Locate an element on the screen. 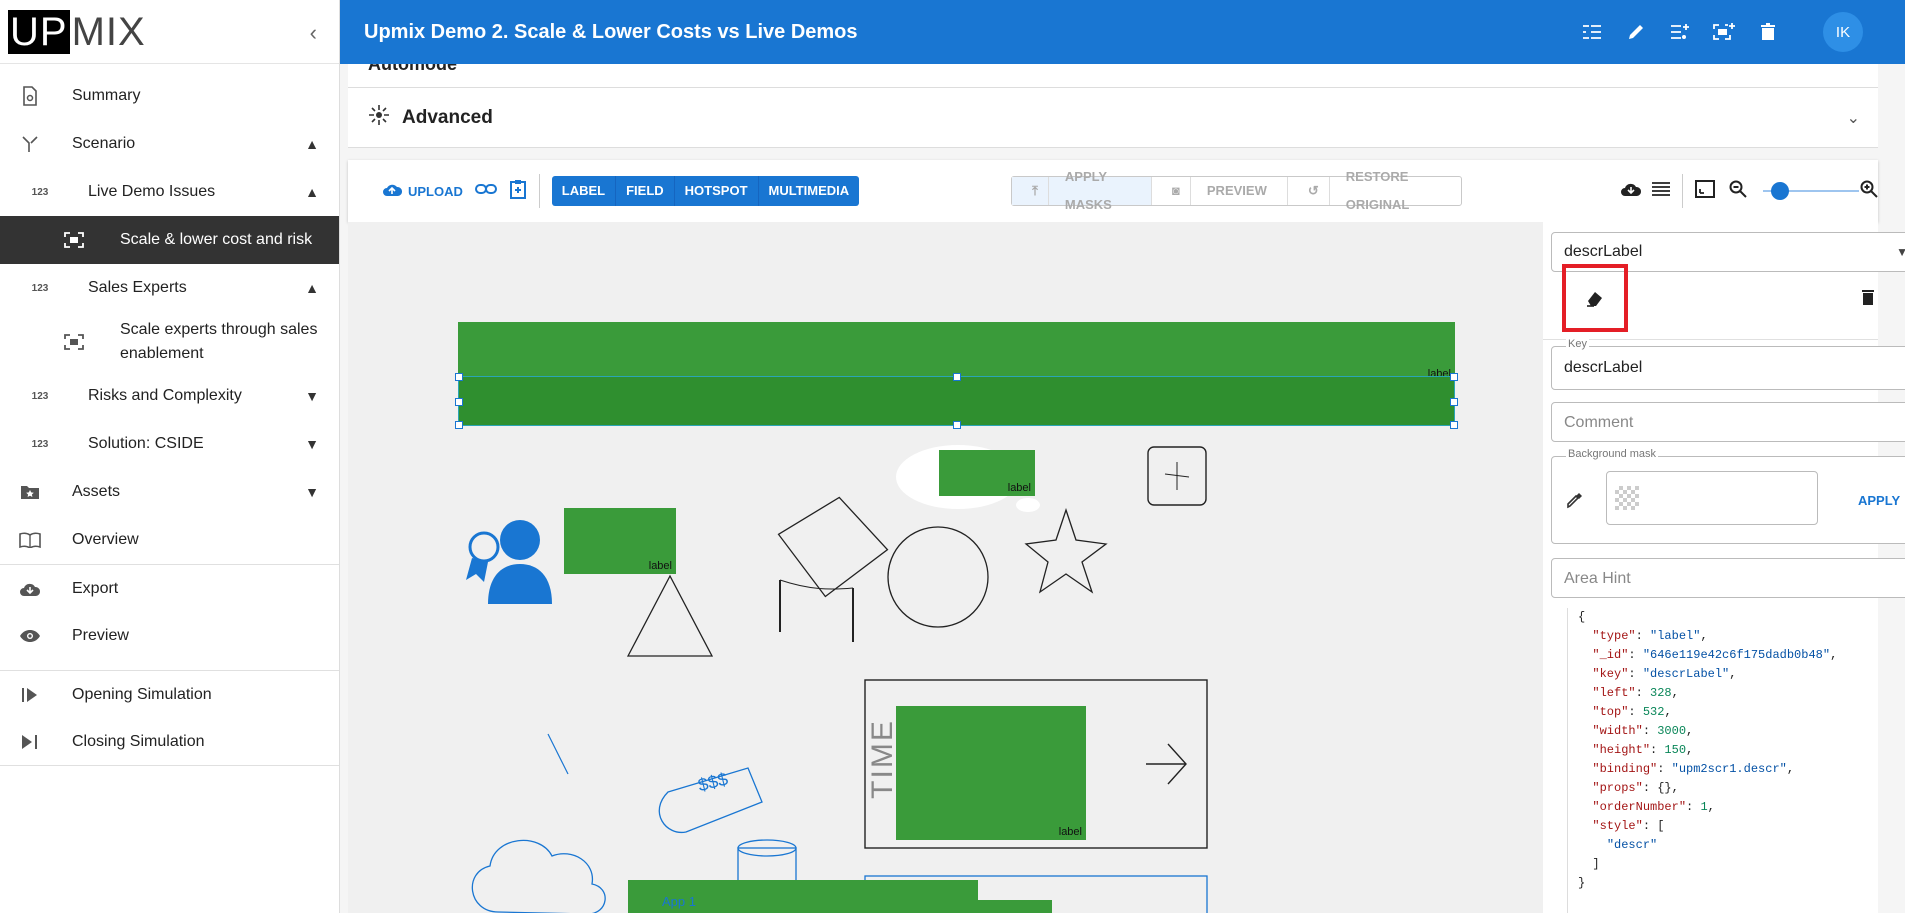 The image size is (1905, 913). element-type-group: LABEL FIELD HOTSPOT MULTIMEDIA is located at coordinates (705, 191).